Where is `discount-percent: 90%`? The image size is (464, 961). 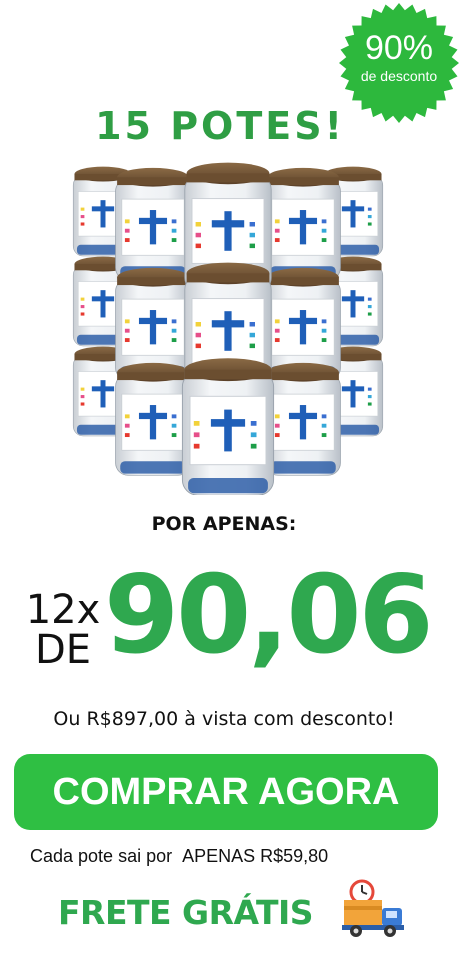 discount-percent: 90% is located at coordinates (399, 48).